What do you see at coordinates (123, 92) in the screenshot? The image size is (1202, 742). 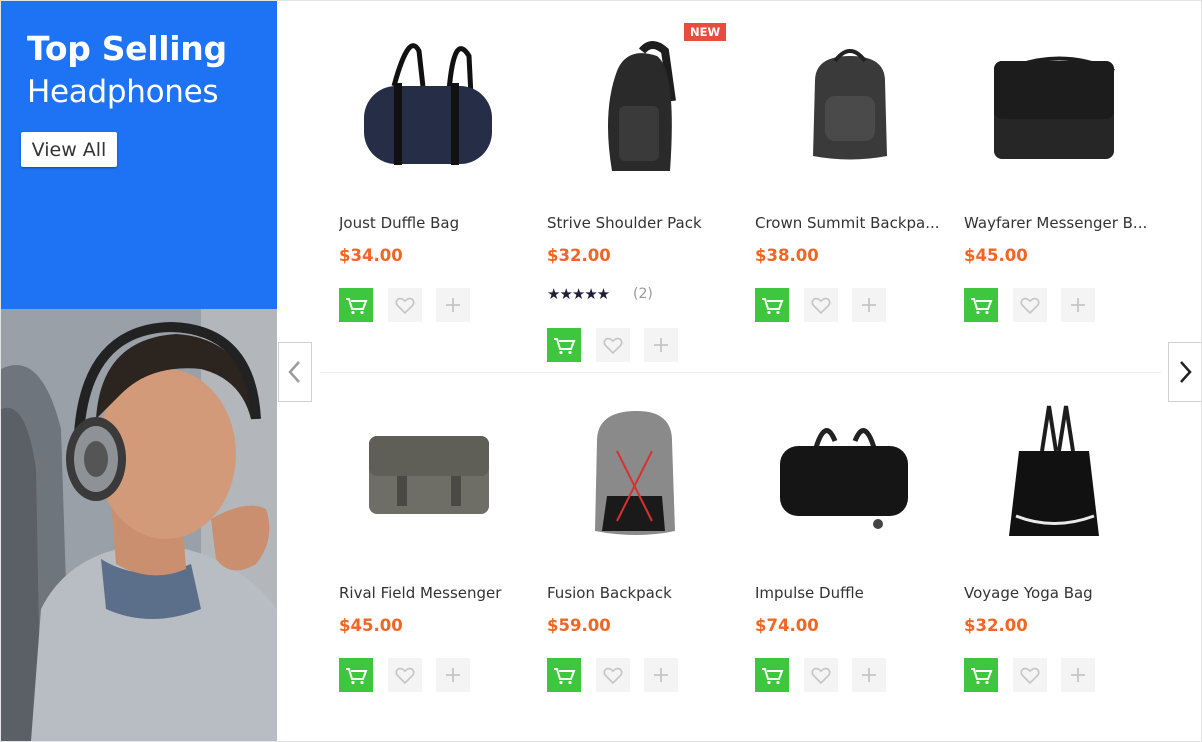 I see `banner-subtitle: Headphones` at bounding box center [123, 92].